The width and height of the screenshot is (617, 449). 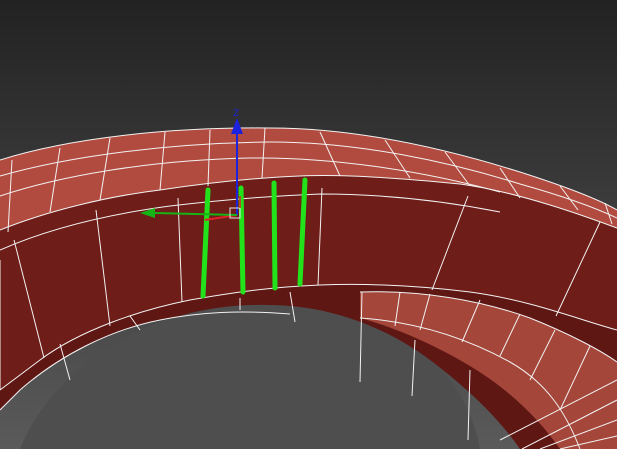 What do you see at coordinates (236, 114) in the screenshot?
I see `gizmo-z-label: Z` at bounding box center [236, 114].